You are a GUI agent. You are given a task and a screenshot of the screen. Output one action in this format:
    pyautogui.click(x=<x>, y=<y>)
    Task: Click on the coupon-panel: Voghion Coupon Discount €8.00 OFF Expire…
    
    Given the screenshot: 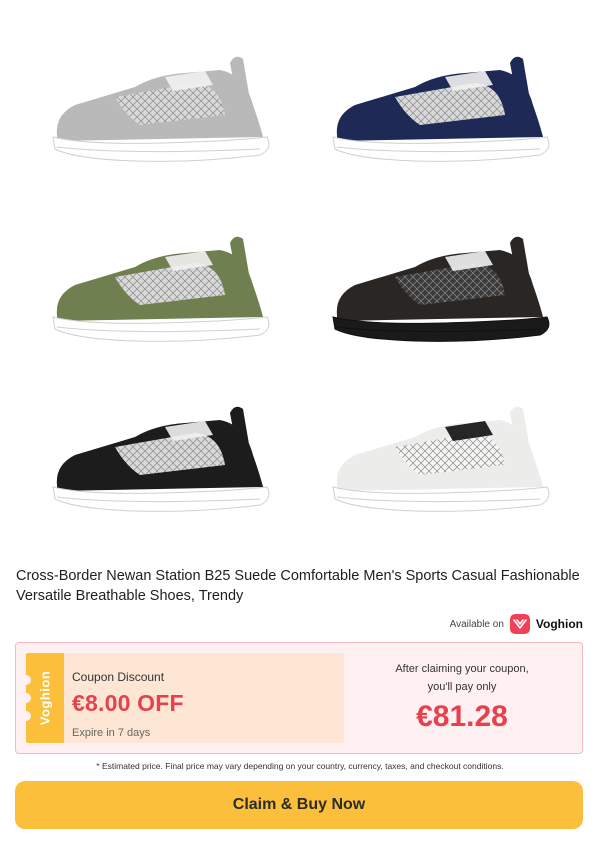 What is the action you would take?
    pyautogui.click(x=299, y=698)
    